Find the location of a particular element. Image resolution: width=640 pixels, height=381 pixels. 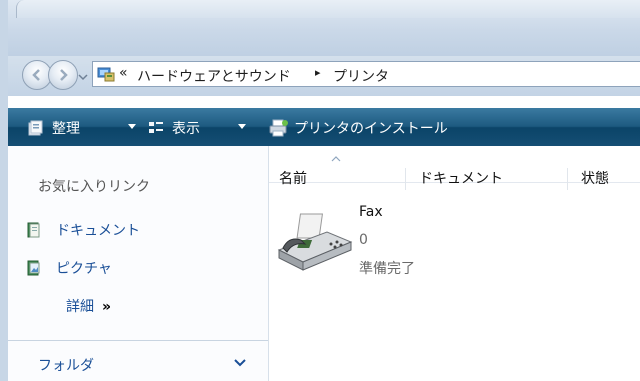

view-icon is located at coordinates (156, 127).